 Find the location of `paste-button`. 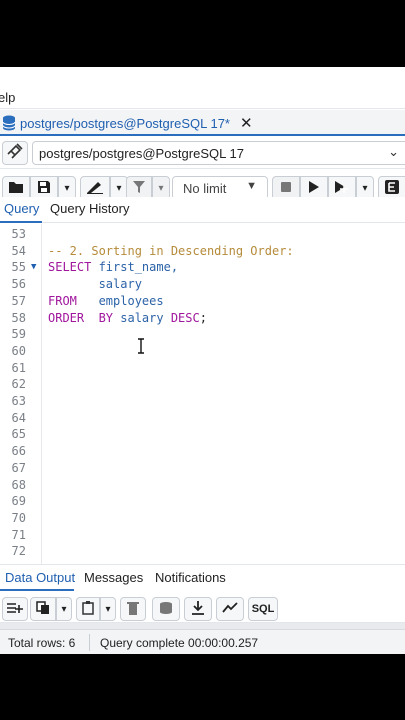

paste-button is located at coordinates (88, 609).